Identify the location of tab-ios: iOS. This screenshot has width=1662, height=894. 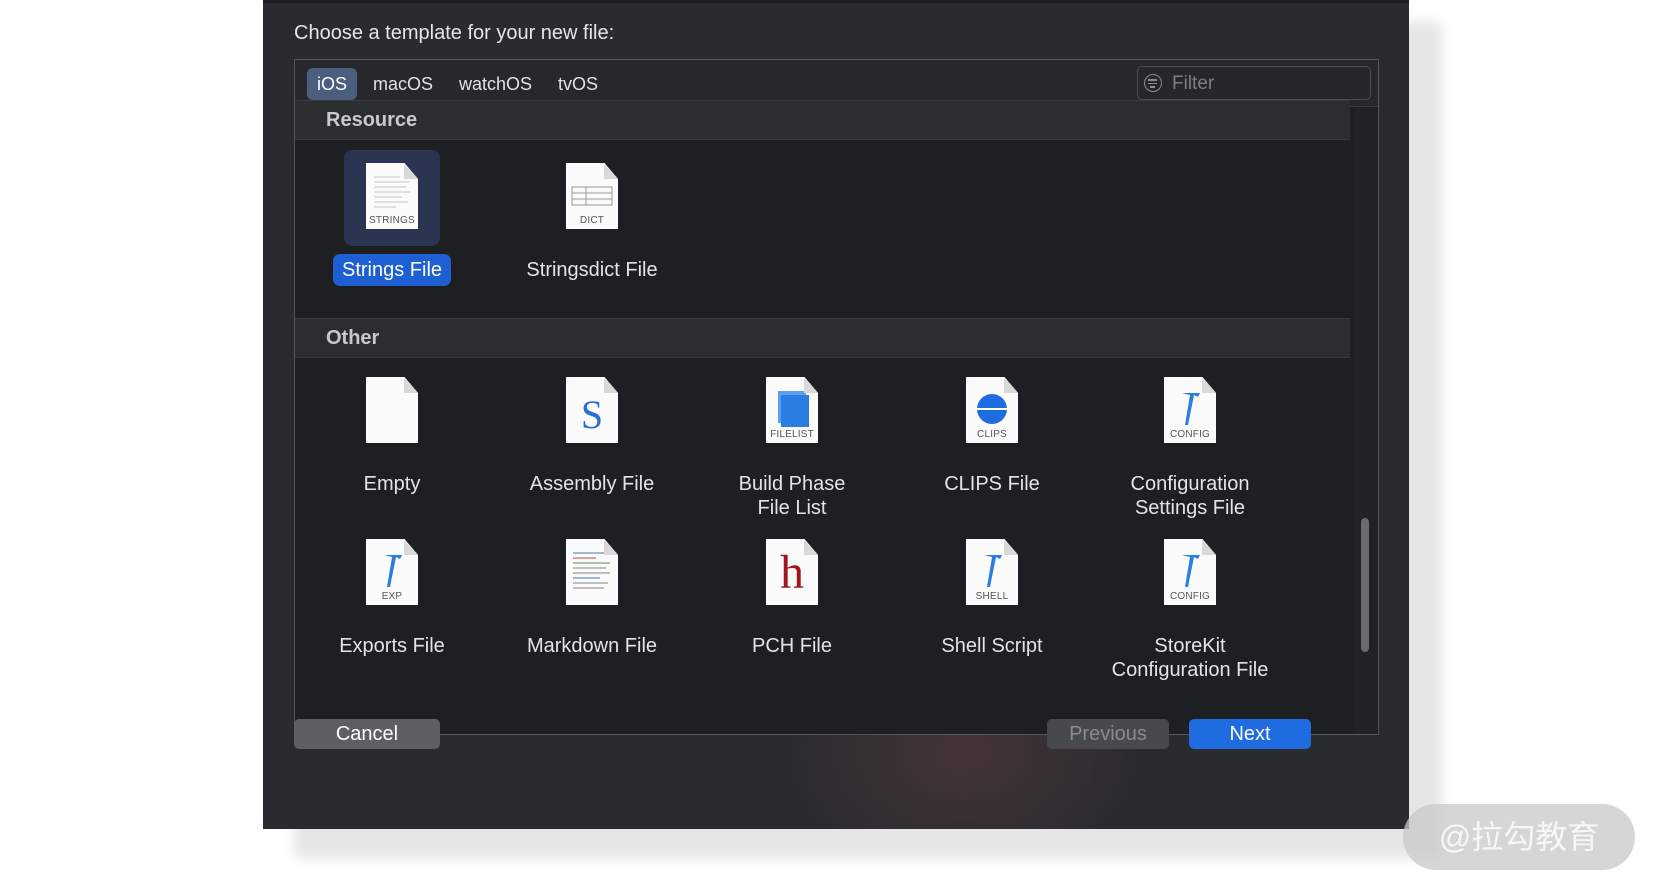
(332, 84).